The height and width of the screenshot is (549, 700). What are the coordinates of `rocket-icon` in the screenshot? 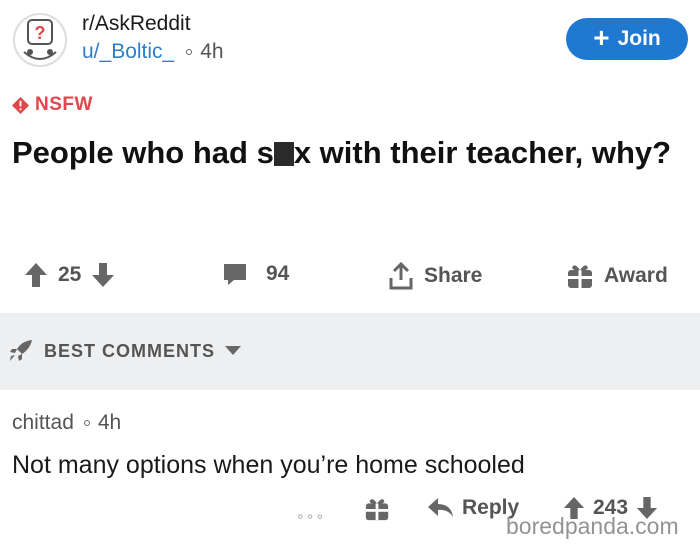 It's located at (21, 350).